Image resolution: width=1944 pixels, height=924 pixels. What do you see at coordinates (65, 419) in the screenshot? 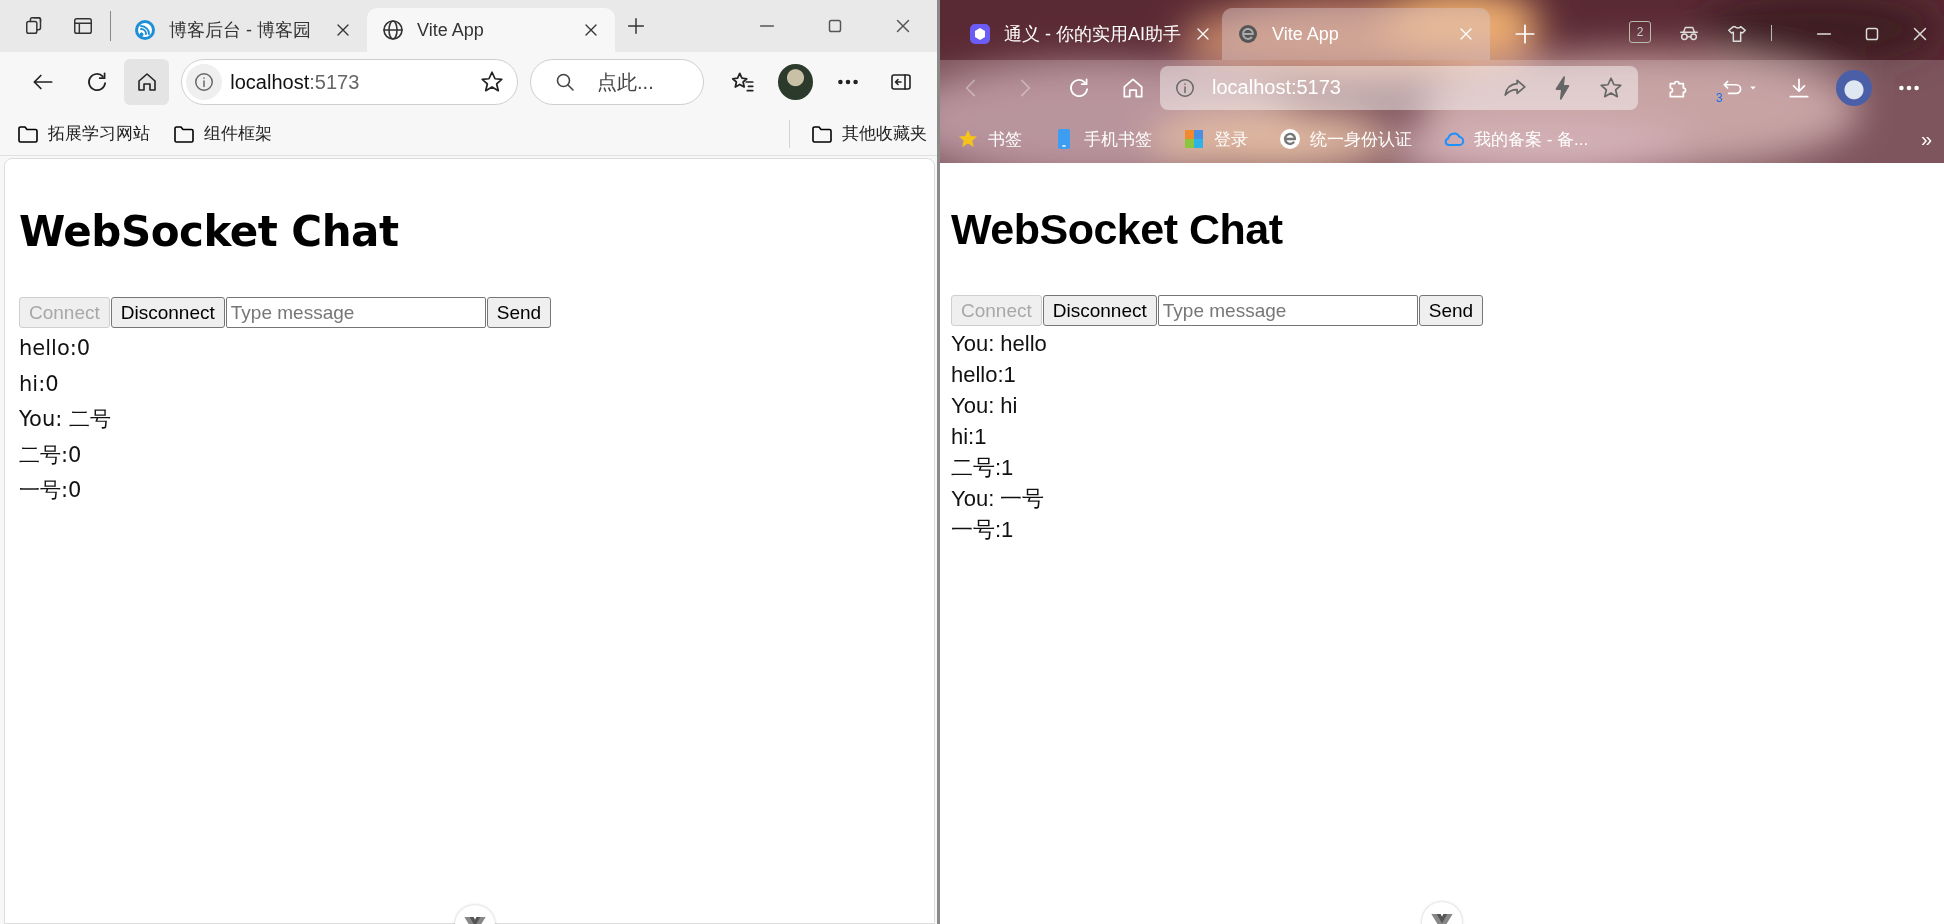
I see `chat-message: You: 二号` at bounding box center [65, 419].